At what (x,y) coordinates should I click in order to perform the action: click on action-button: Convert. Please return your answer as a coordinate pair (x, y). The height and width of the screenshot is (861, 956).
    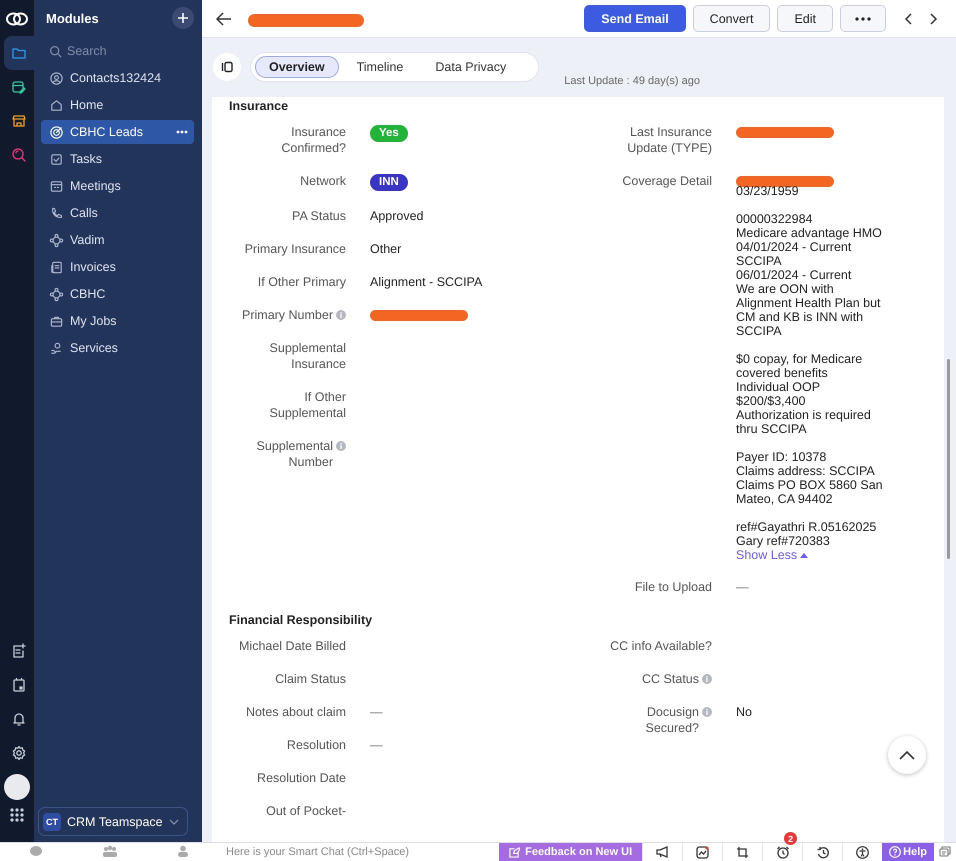
    Looking at the image, I should click on (731, 18).